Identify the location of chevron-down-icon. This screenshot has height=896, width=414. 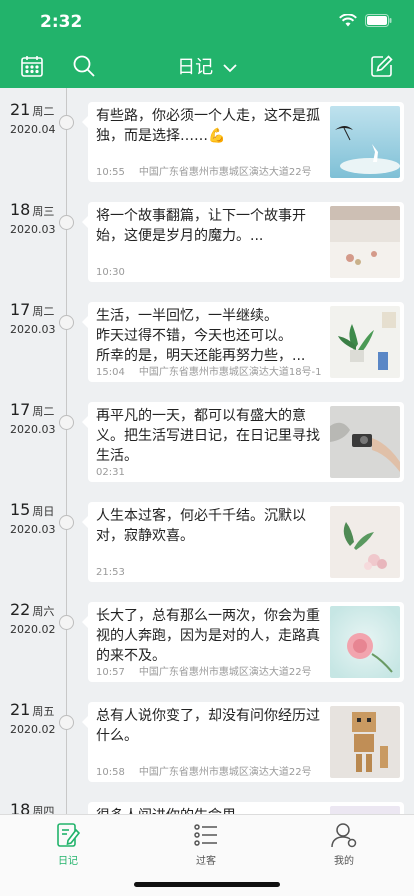
(230, 67).